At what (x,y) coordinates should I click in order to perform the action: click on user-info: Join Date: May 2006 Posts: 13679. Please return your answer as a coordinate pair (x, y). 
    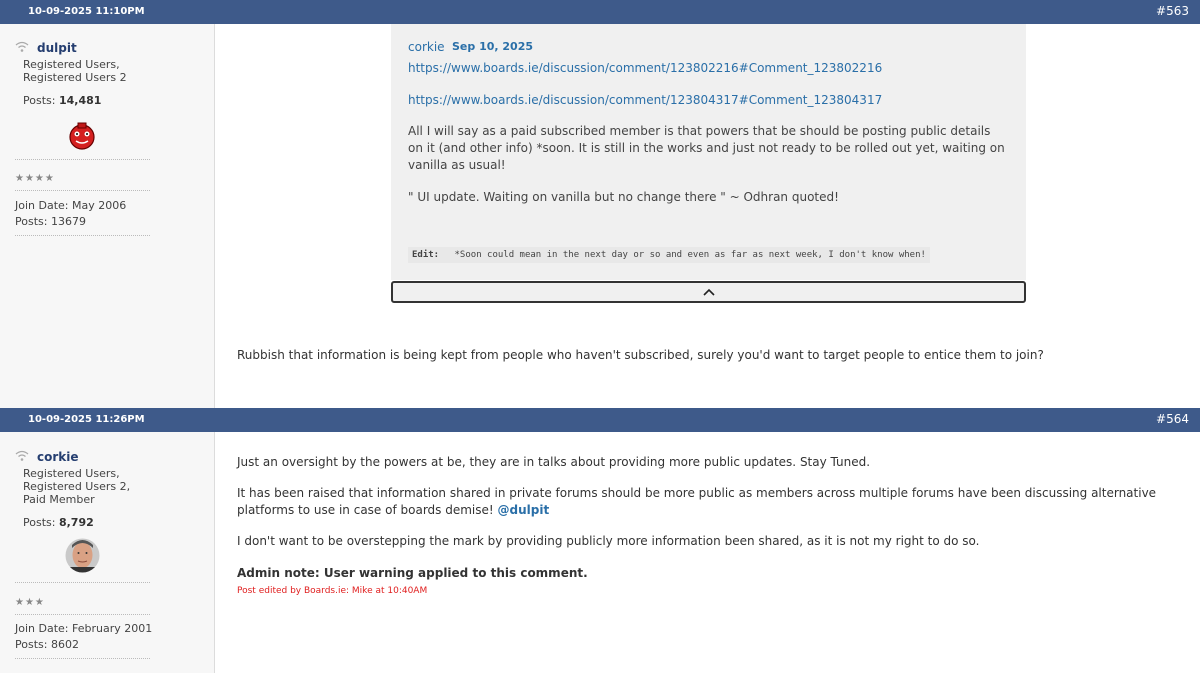
    Looking at the image, I should click on (70, 214).